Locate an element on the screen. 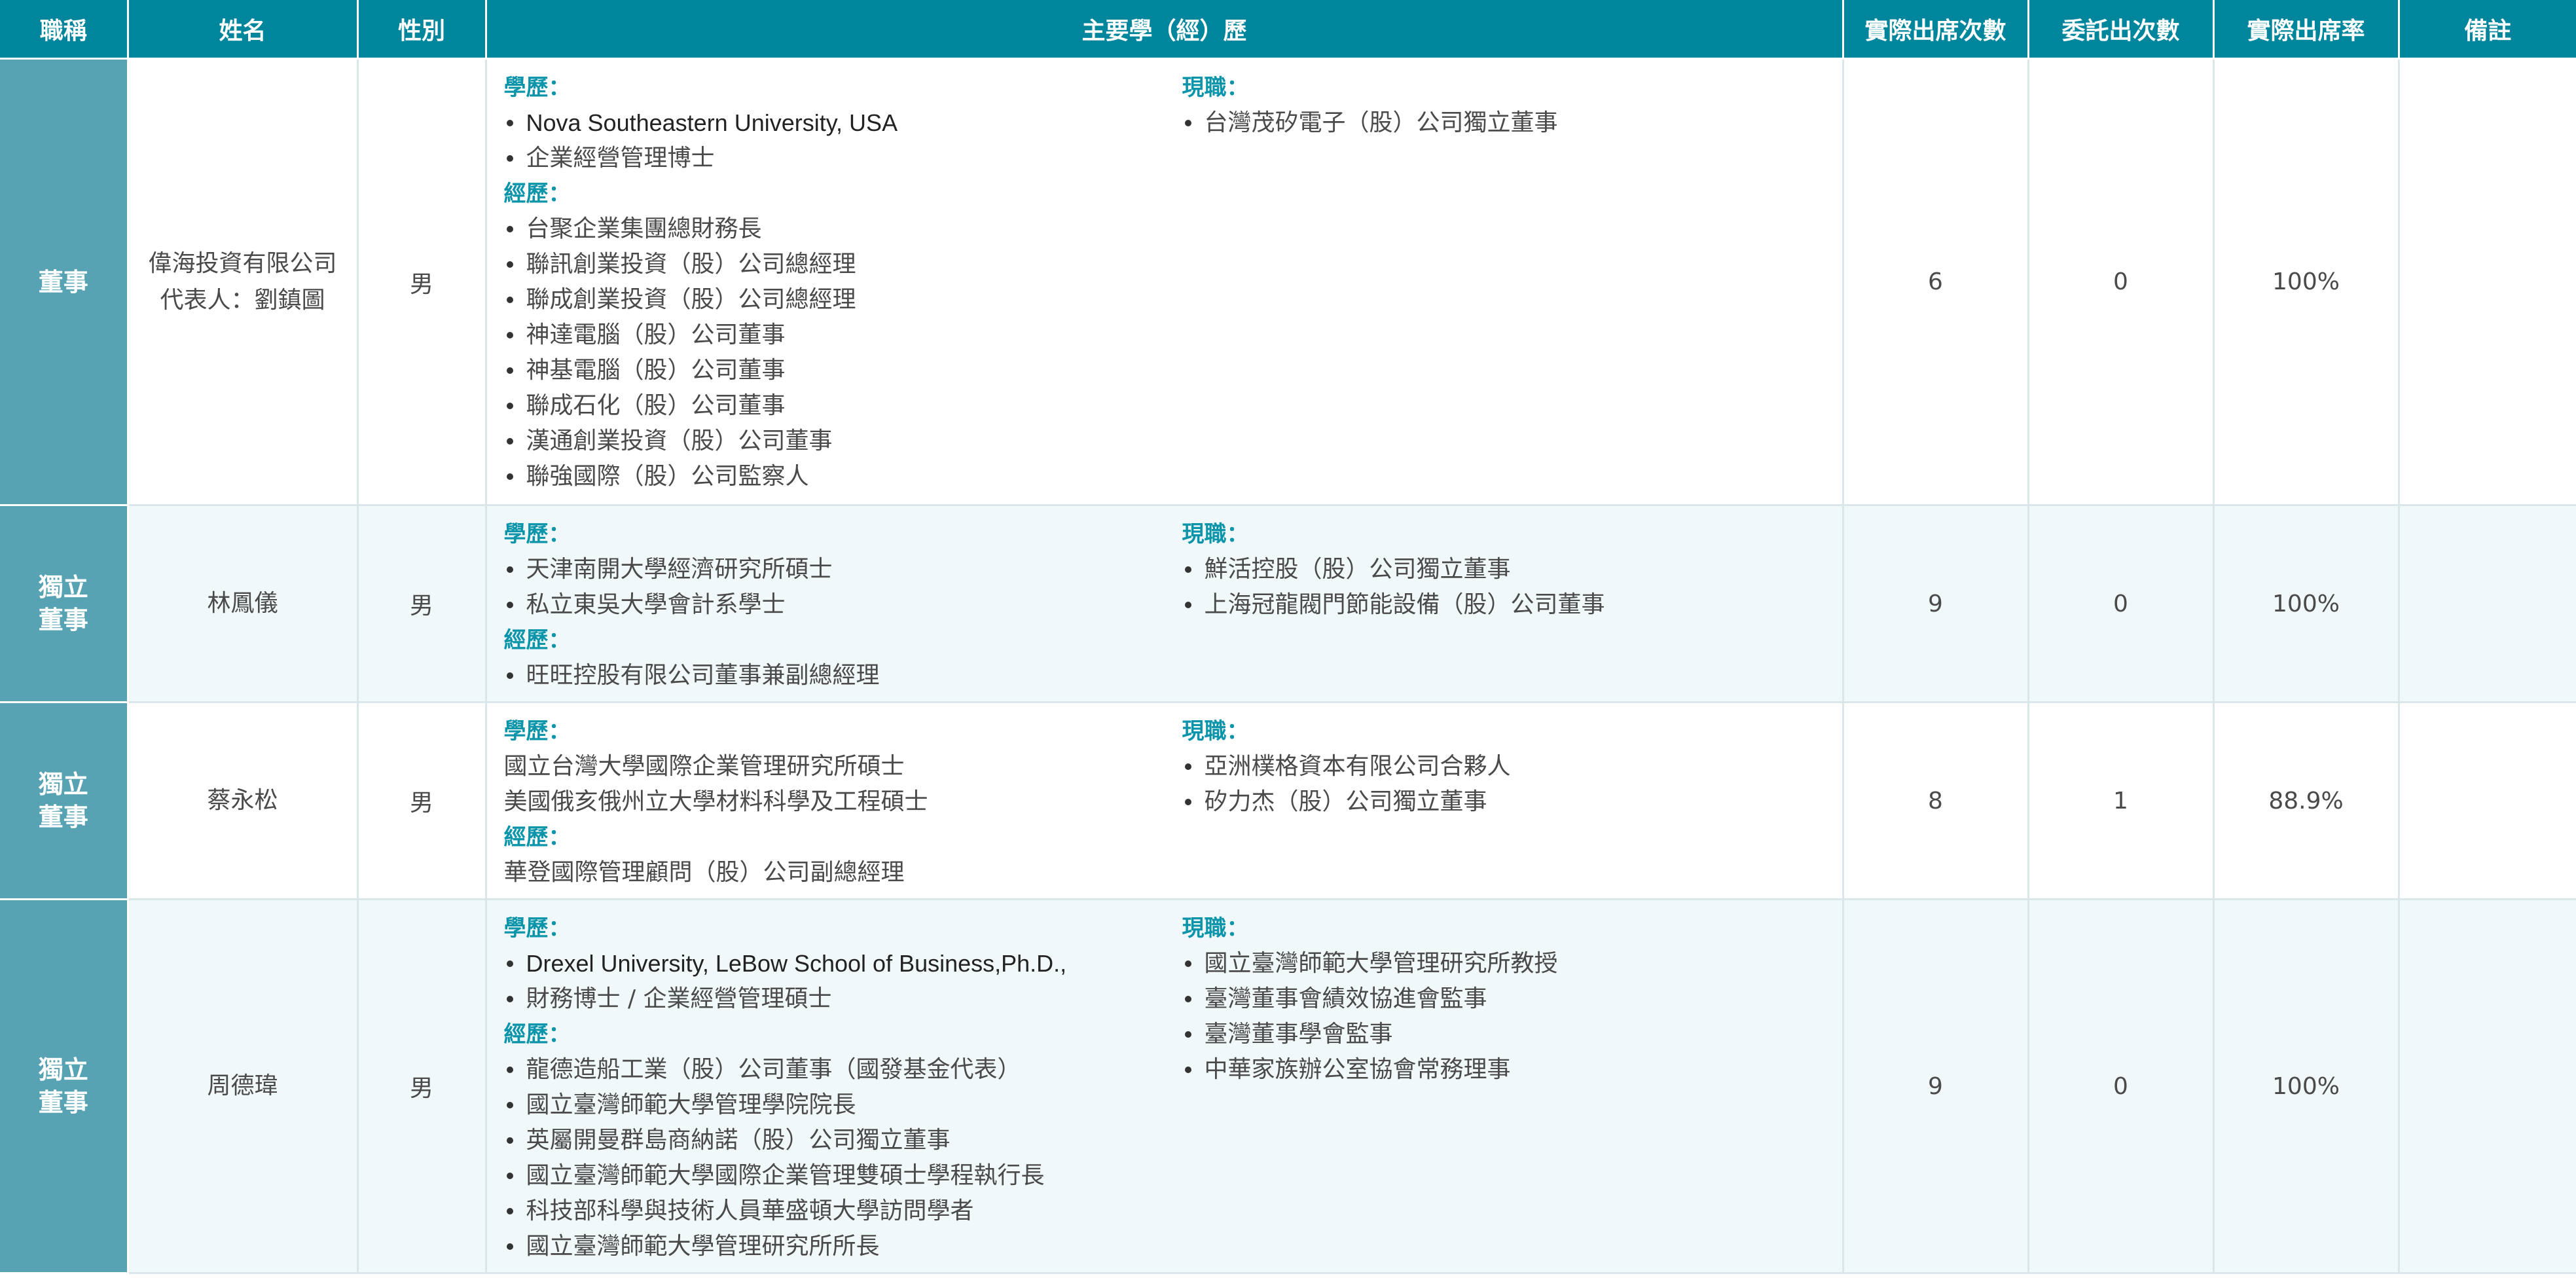 Image resolution: width=2576 pixels, height=1278 pixels. education-item: 天津南開大學經濟研究所碩士 is located at coordinates (843, 569).